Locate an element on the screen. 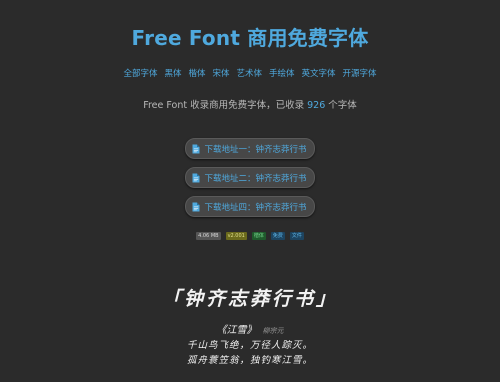 This screenshot has width=500, height=382. download-button-2: 下载地址二：钟齐志莽行书 is located at coordinates (250, 177).